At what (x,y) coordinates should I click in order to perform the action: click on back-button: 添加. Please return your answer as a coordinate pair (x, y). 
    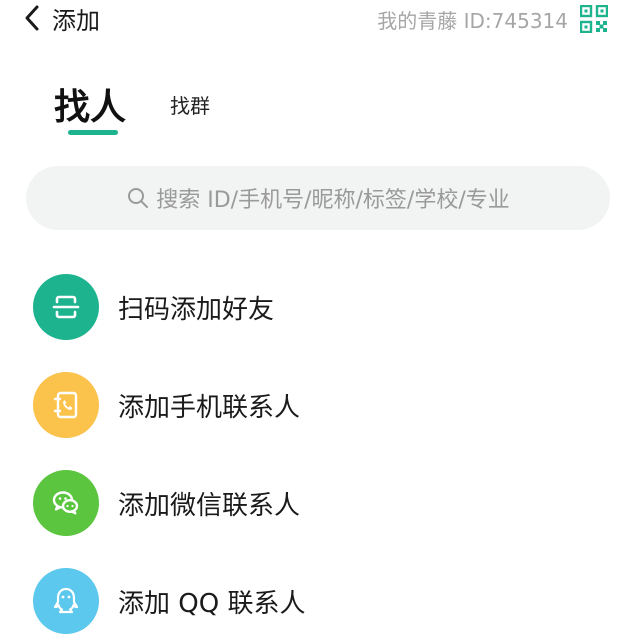
    Looking at the image, I should click on (61, 18).